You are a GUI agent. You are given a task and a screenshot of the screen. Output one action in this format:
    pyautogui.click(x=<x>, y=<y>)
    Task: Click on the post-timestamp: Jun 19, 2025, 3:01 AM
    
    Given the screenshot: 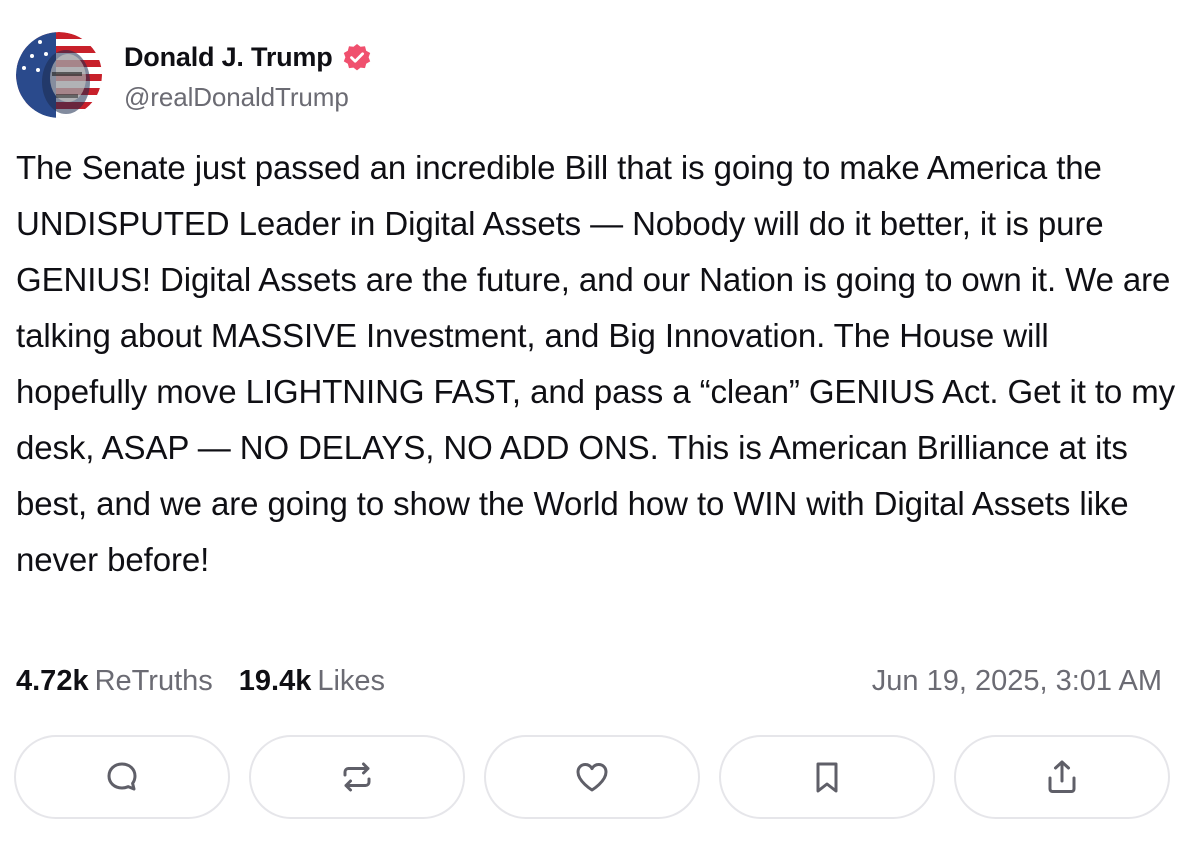 What is the action you would take?
    pyautogui.click(x=1017, y=681)
    